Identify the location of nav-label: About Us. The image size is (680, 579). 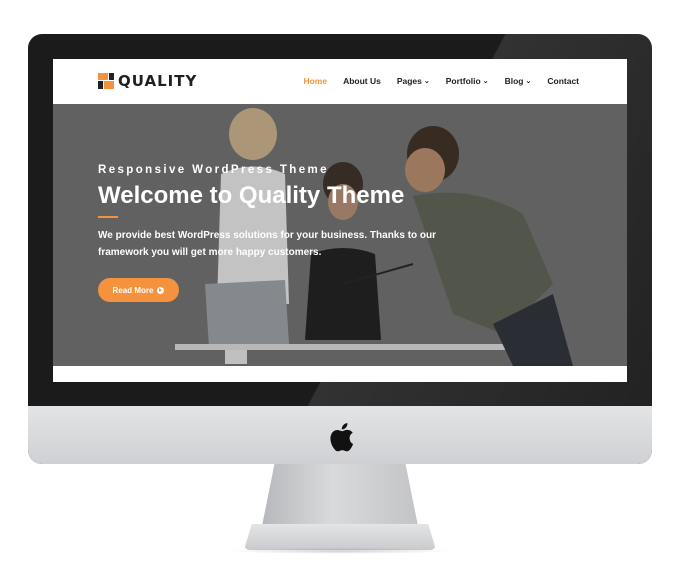
(362, 81).